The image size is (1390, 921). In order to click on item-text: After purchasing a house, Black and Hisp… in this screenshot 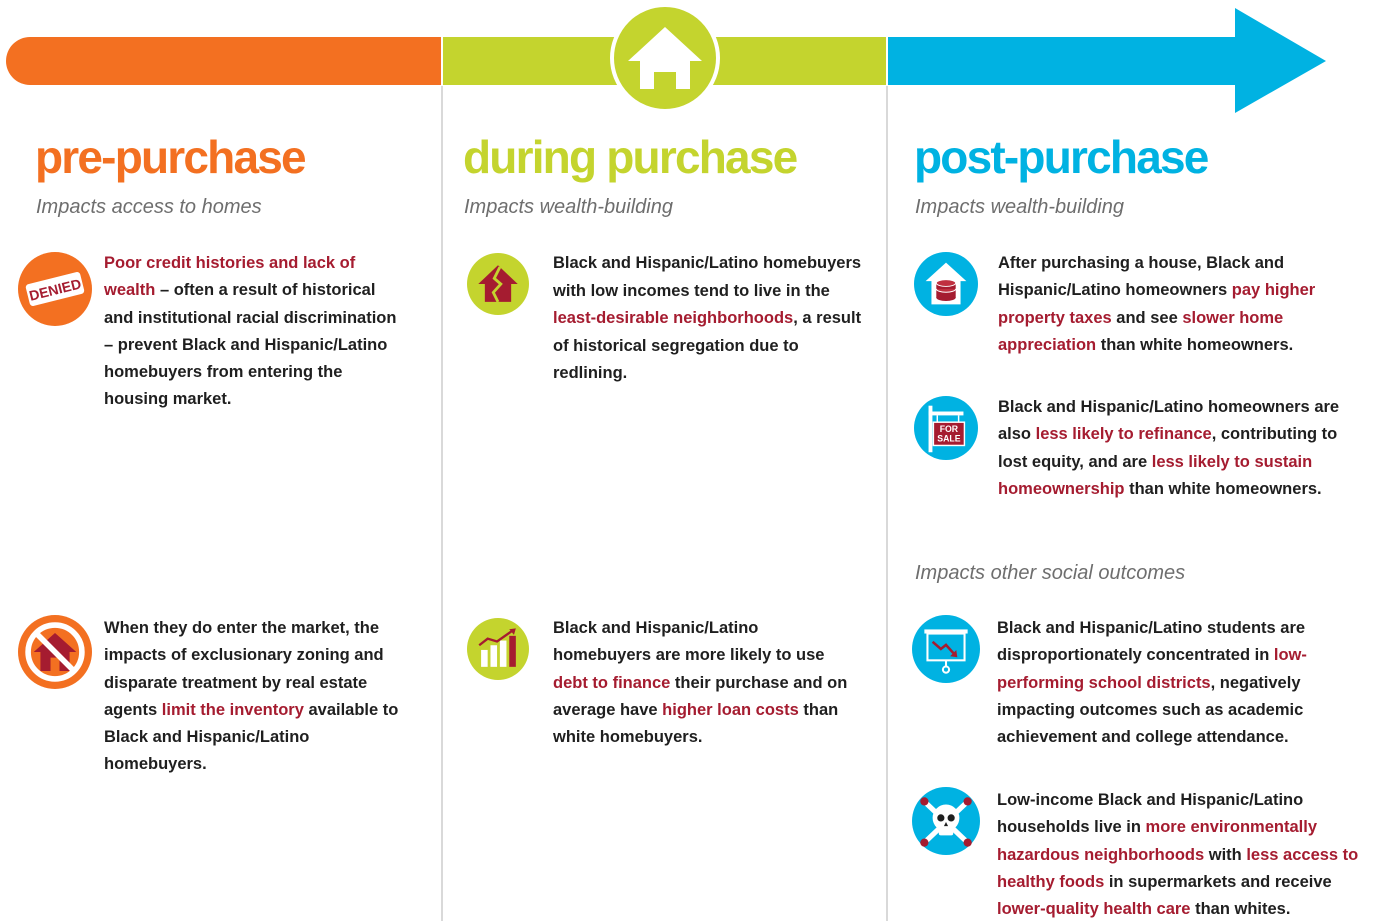, I will do `click(1157, 304)`.